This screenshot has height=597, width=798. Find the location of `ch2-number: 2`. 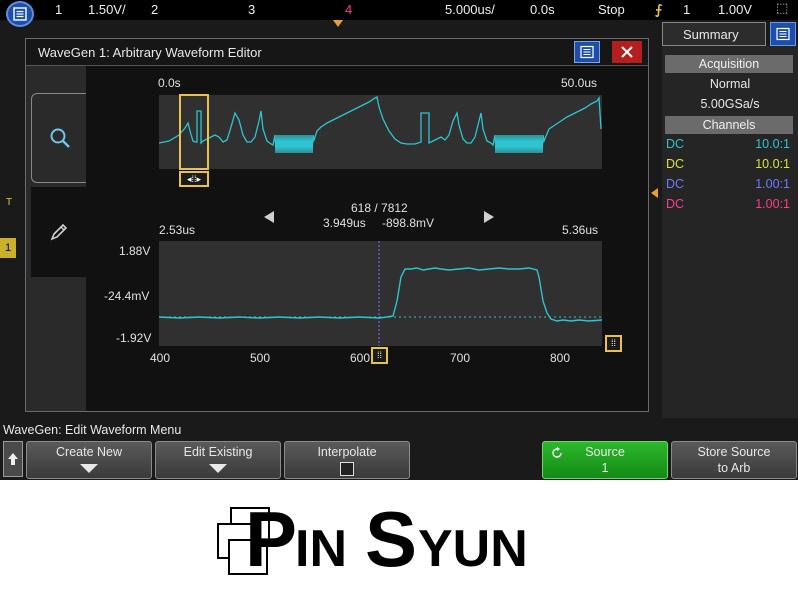

ch2-number: 2 is located at coordinates (154, 9).